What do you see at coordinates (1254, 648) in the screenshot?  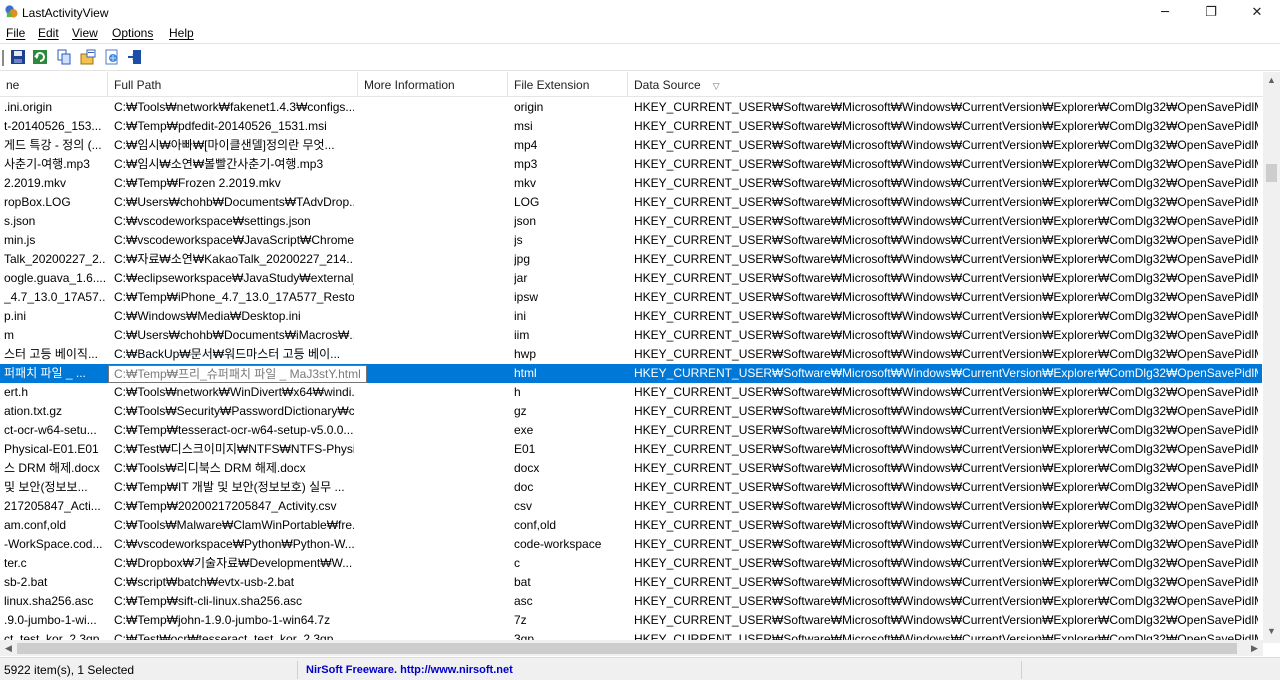 I see `scroll-right-icon: ▶` at bounding box center [1254, 648].